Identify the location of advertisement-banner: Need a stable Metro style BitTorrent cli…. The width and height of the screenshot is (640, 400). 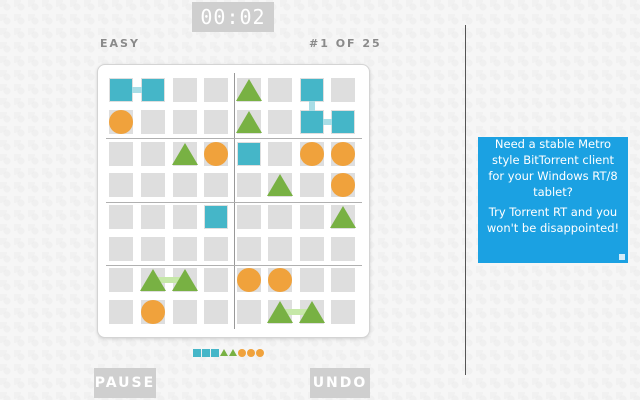
(553, 200).